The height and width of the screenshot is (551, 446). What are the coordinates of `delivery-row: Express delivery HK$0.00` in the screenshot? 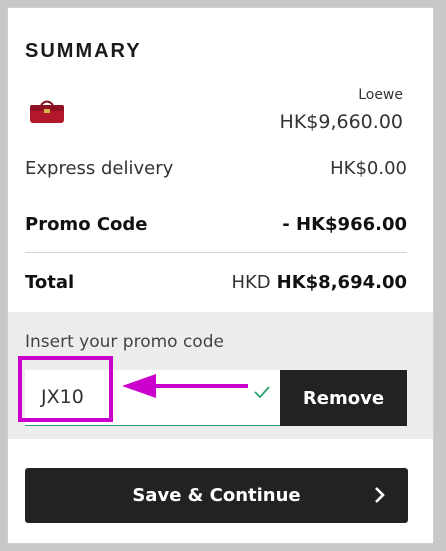 It's located at (216, 168).